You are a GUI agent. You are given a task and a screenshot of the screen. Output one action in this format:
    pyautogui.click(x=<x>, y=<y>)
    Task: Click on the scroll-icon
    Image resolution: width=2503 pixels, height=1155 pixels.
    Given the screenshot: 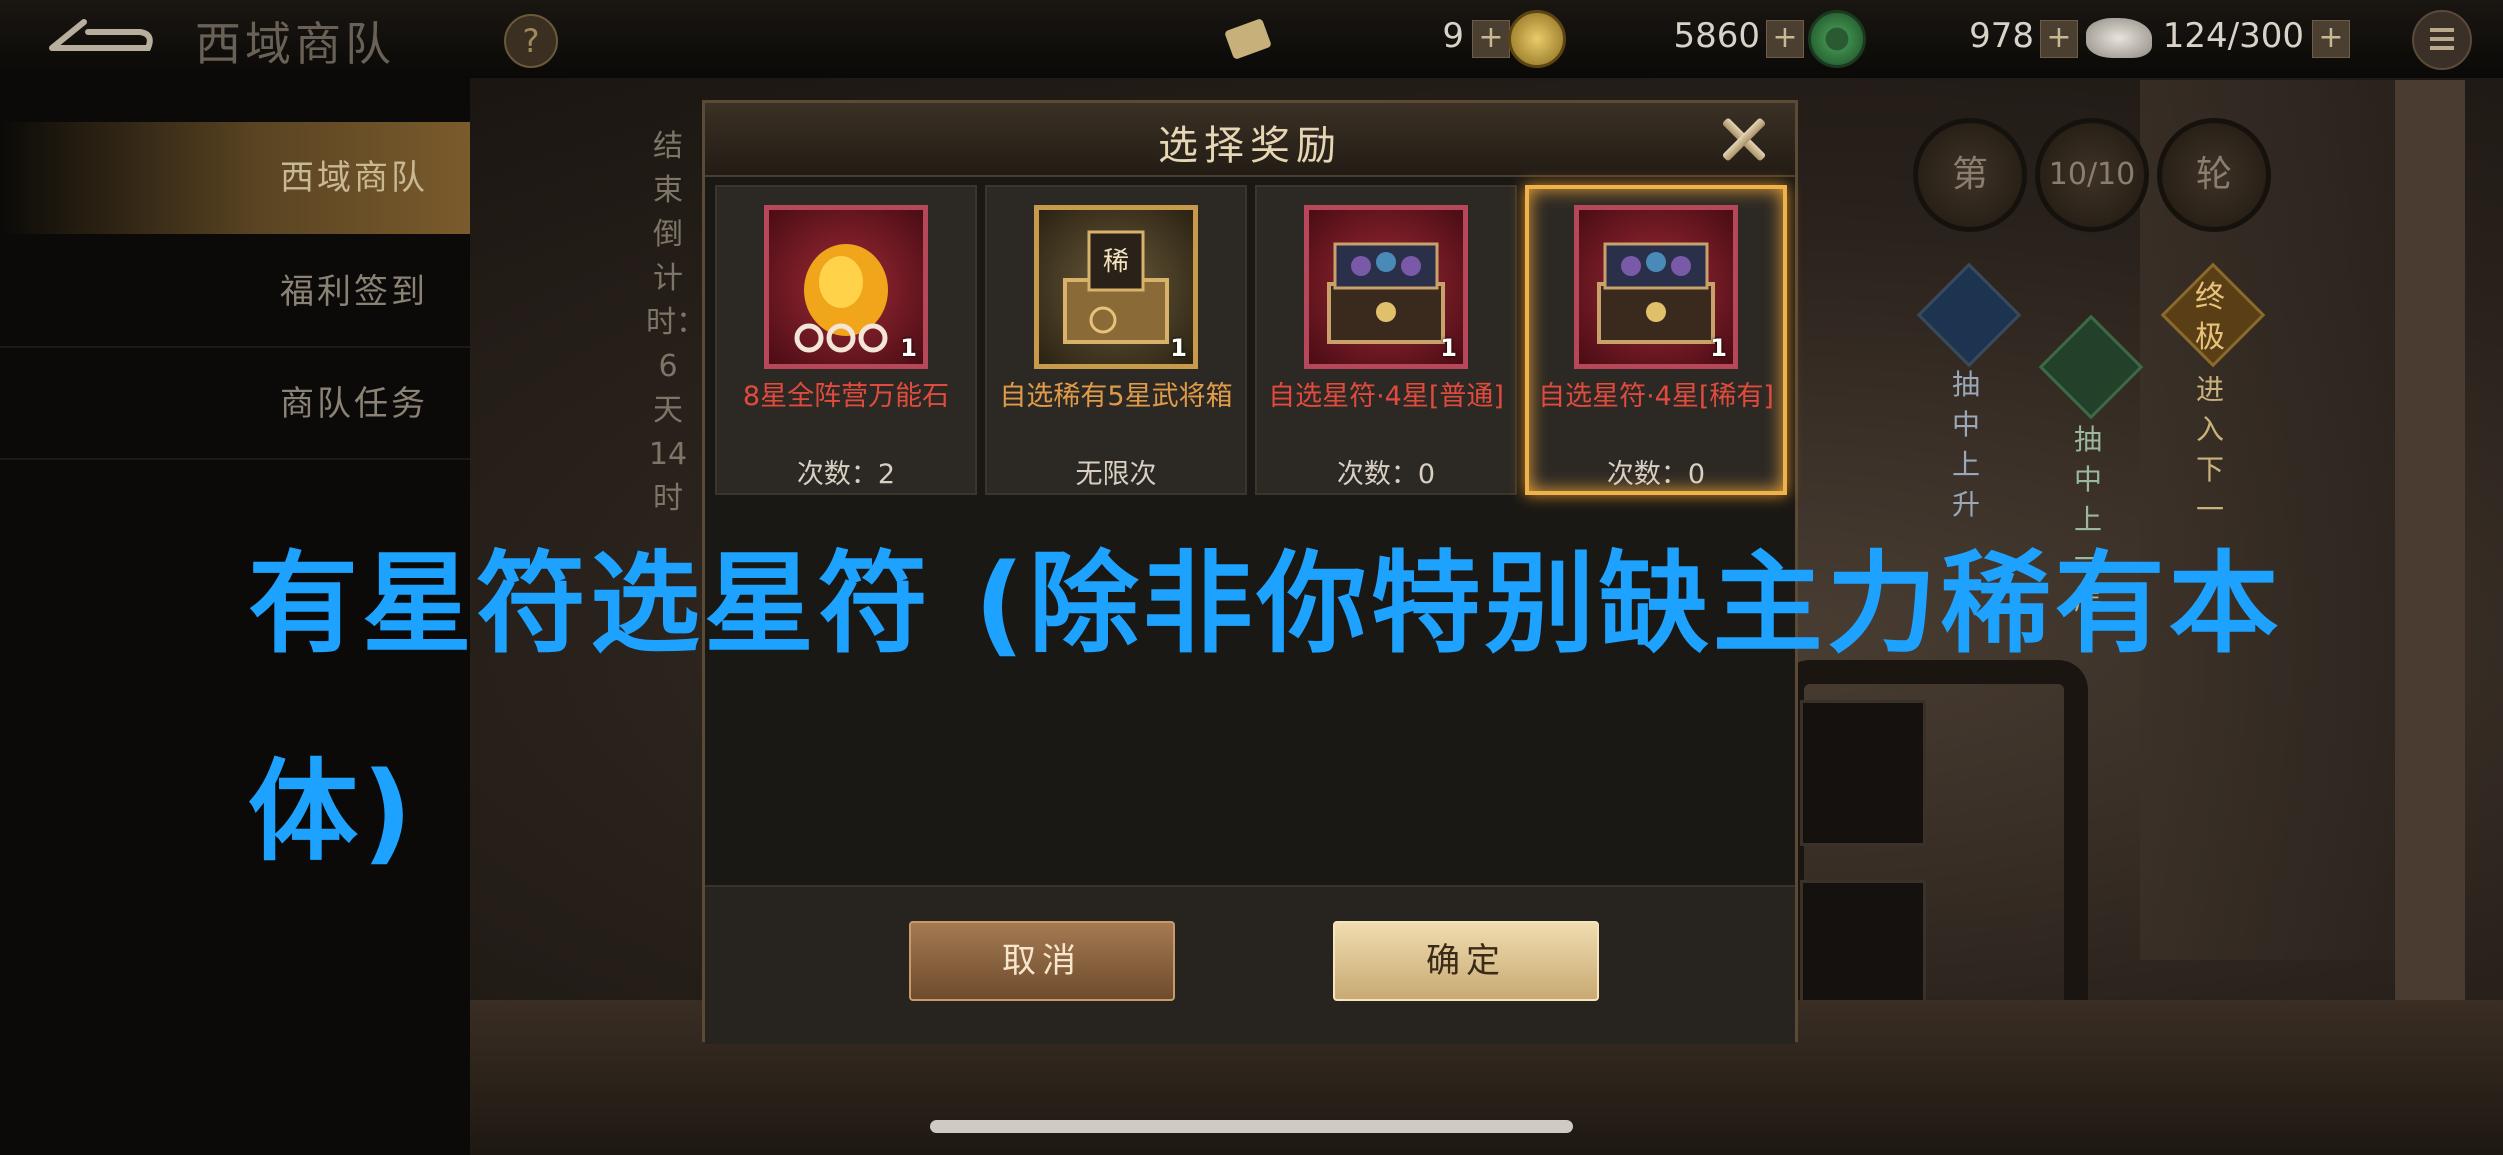 What is the action you would take?
    pyautogui.click(x=1248, y=39)
    